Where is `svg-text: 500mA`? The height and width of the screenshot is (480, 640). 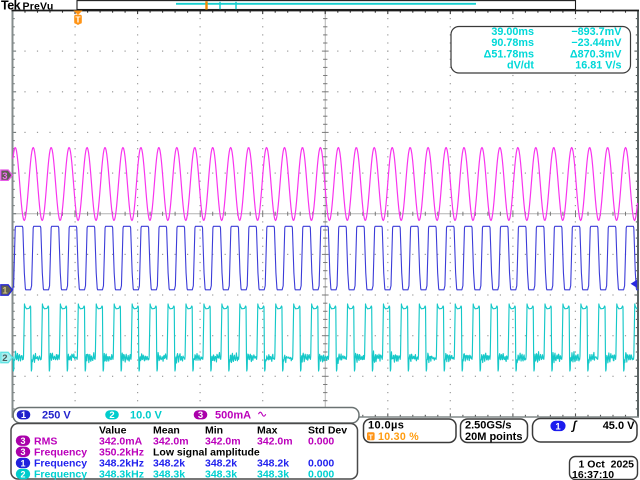 svg-text: 500mA is located at coordinates (233, 416).